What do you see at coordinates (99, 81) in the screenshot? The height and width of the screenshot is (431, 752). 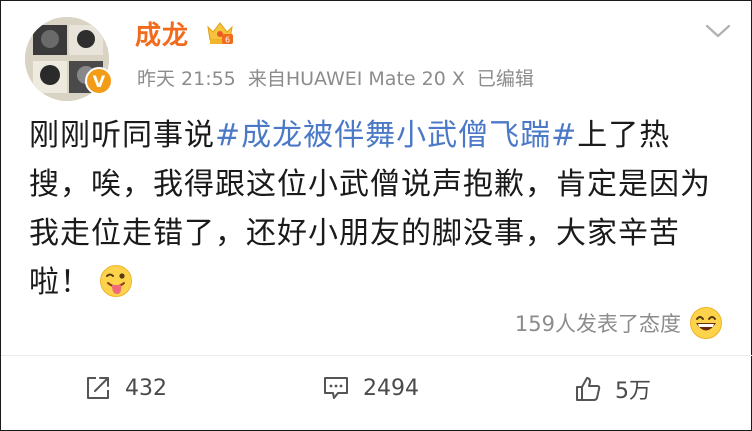 I see `verified-badge: V` at bounding box center [99, 81].